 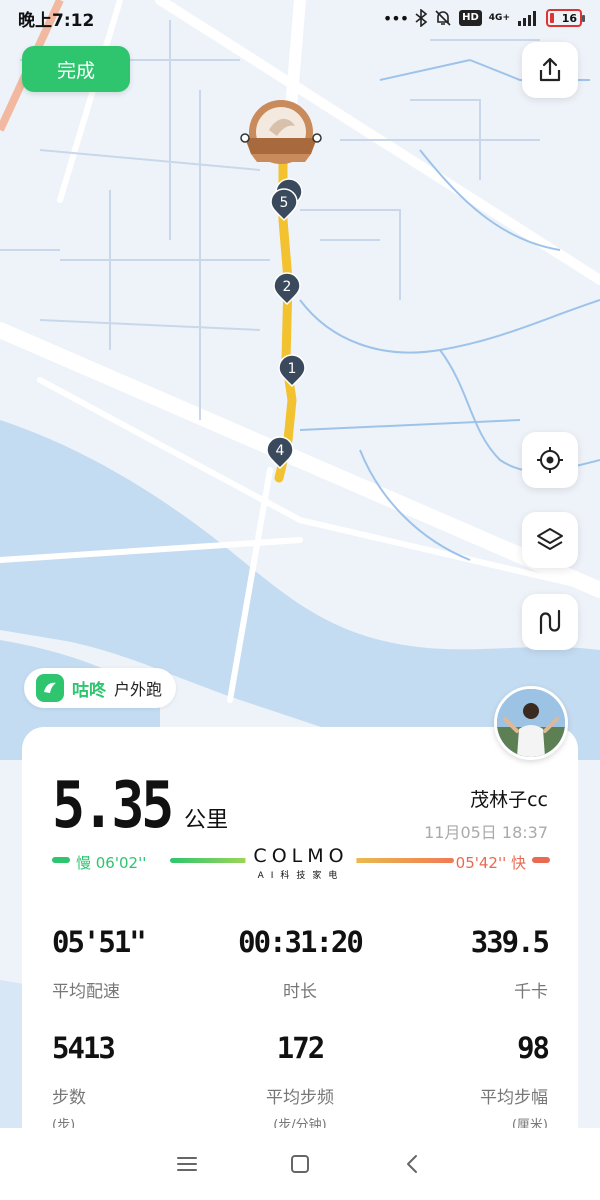 I want to click on calories-label: 千卡, so click(x=531, y=992).